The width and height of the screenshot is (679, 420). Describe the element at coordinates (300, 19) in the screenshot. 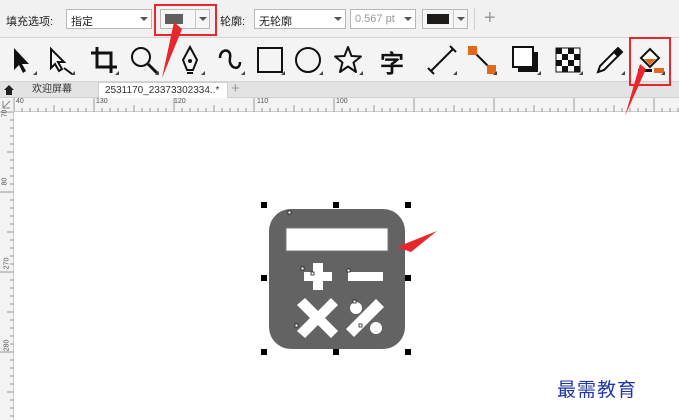

I see `outline-mode-select: 无轮廓` at that location.